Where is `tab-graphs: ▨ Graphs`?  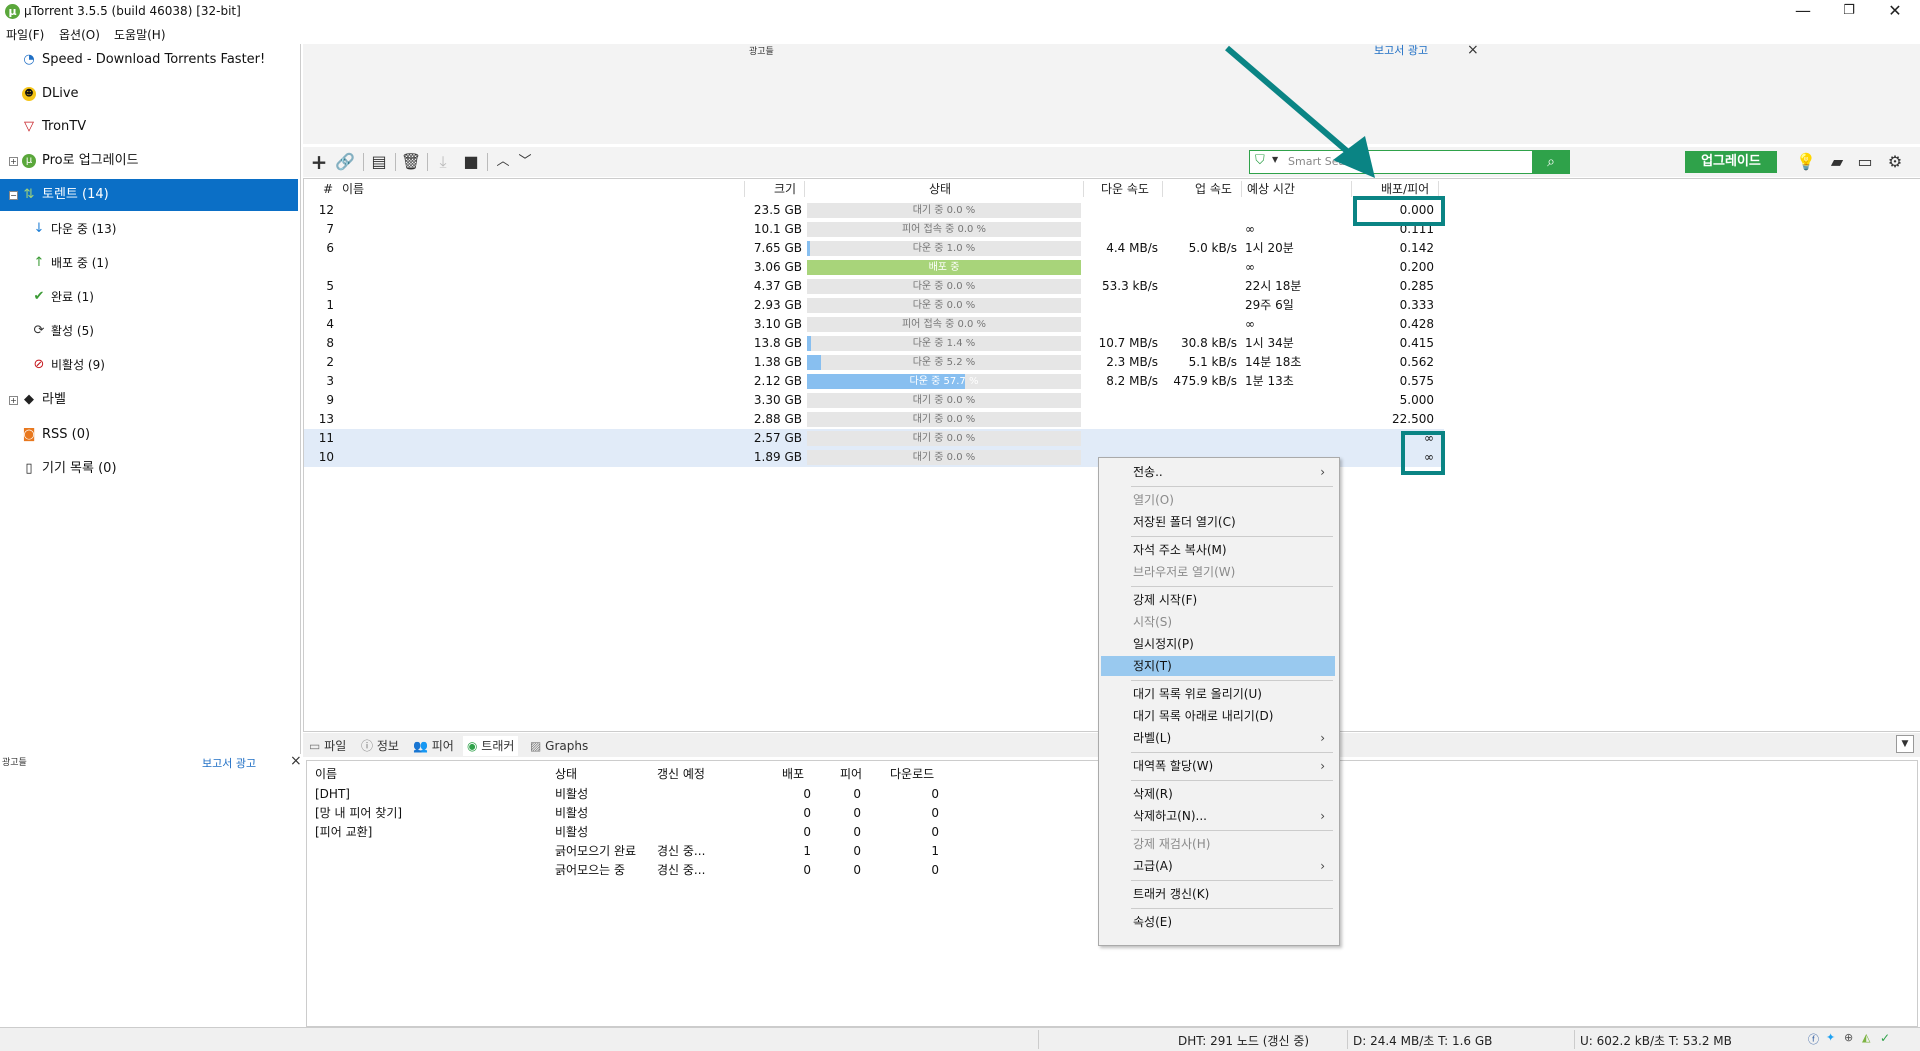 tab-graphs: ▨ Graphs is located at coordinates (559, 746).